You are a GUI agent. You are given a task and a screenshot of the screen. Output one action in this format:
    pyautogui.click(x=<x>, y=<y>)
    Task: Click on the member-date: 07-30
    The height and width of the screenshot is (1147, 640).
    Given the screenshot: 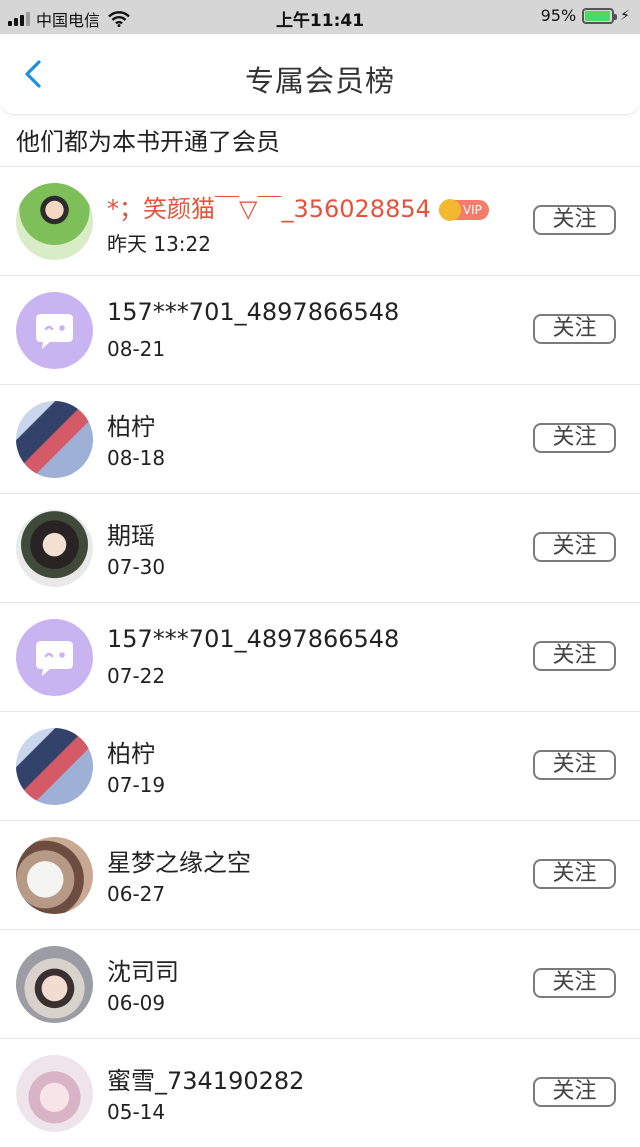 What is the action you would take?
    pyautogui.click(x=136, y=567)
    